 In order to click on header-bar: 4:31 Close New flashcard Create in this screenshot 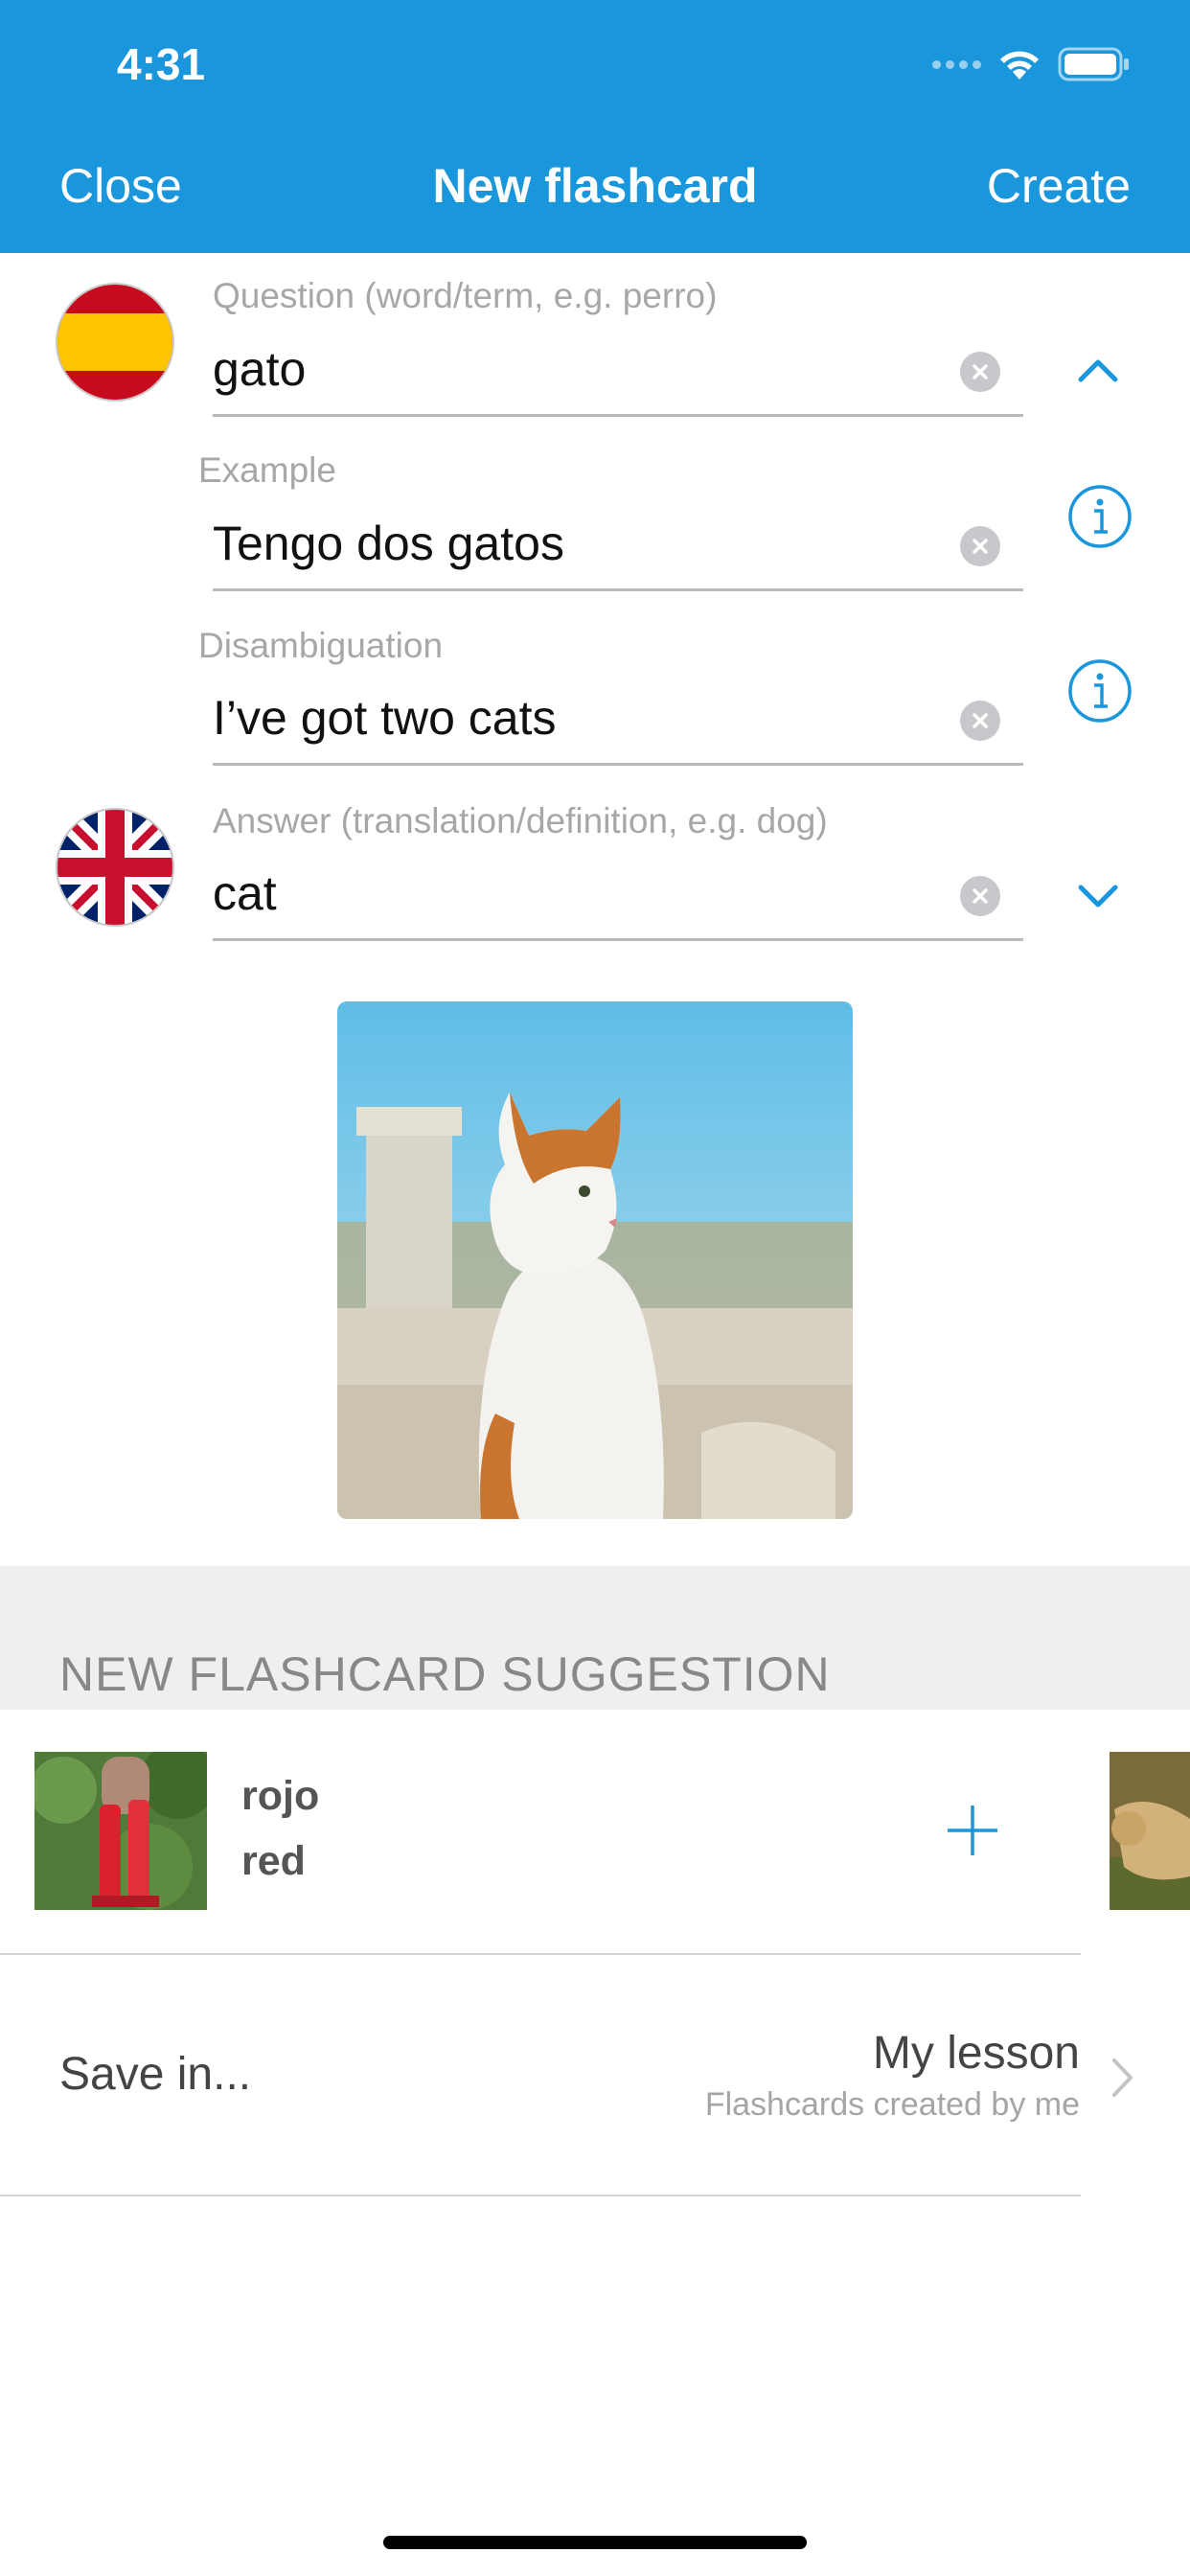, I will do `click(595, 126)`.